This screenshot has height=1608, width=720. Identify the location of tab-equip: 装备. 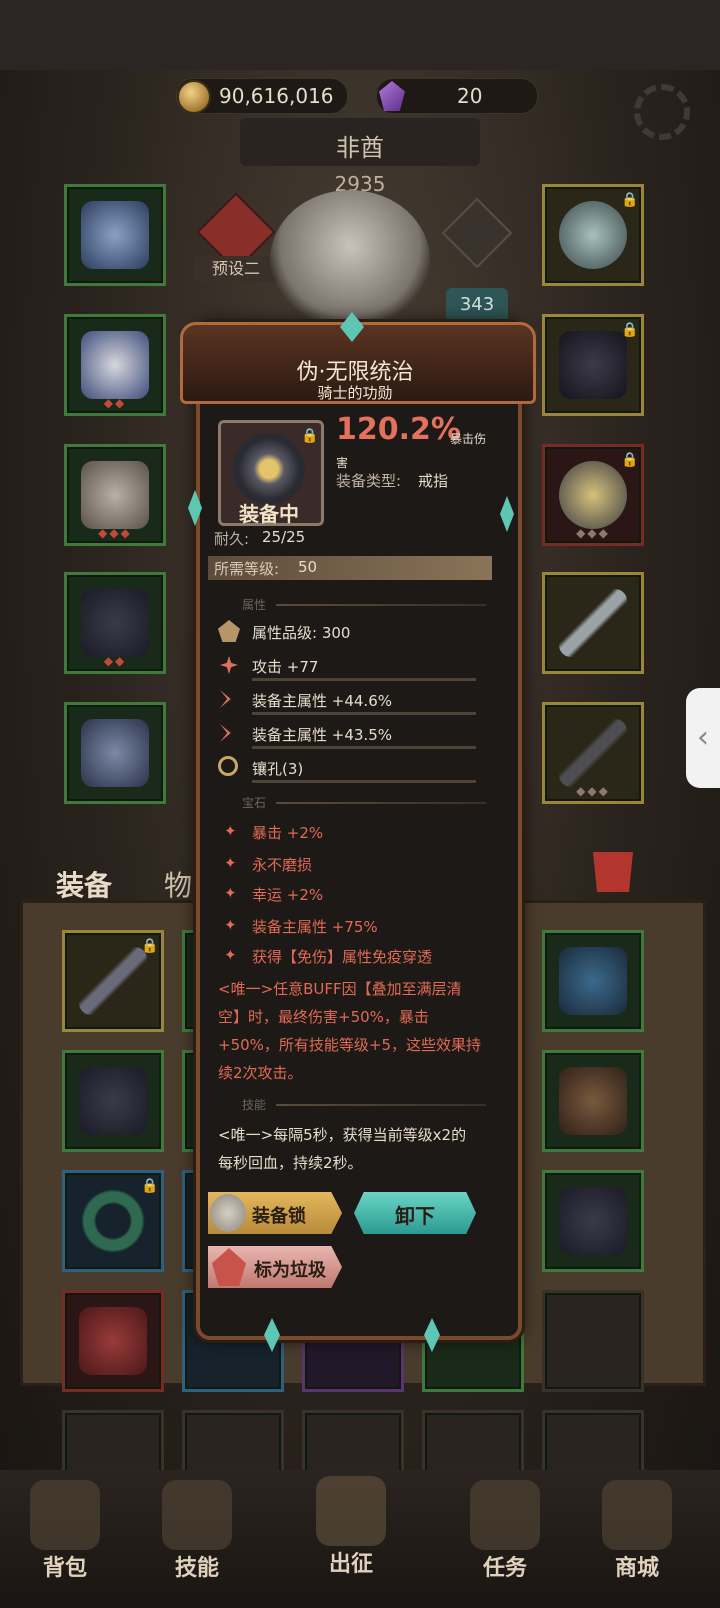
(84, 884).